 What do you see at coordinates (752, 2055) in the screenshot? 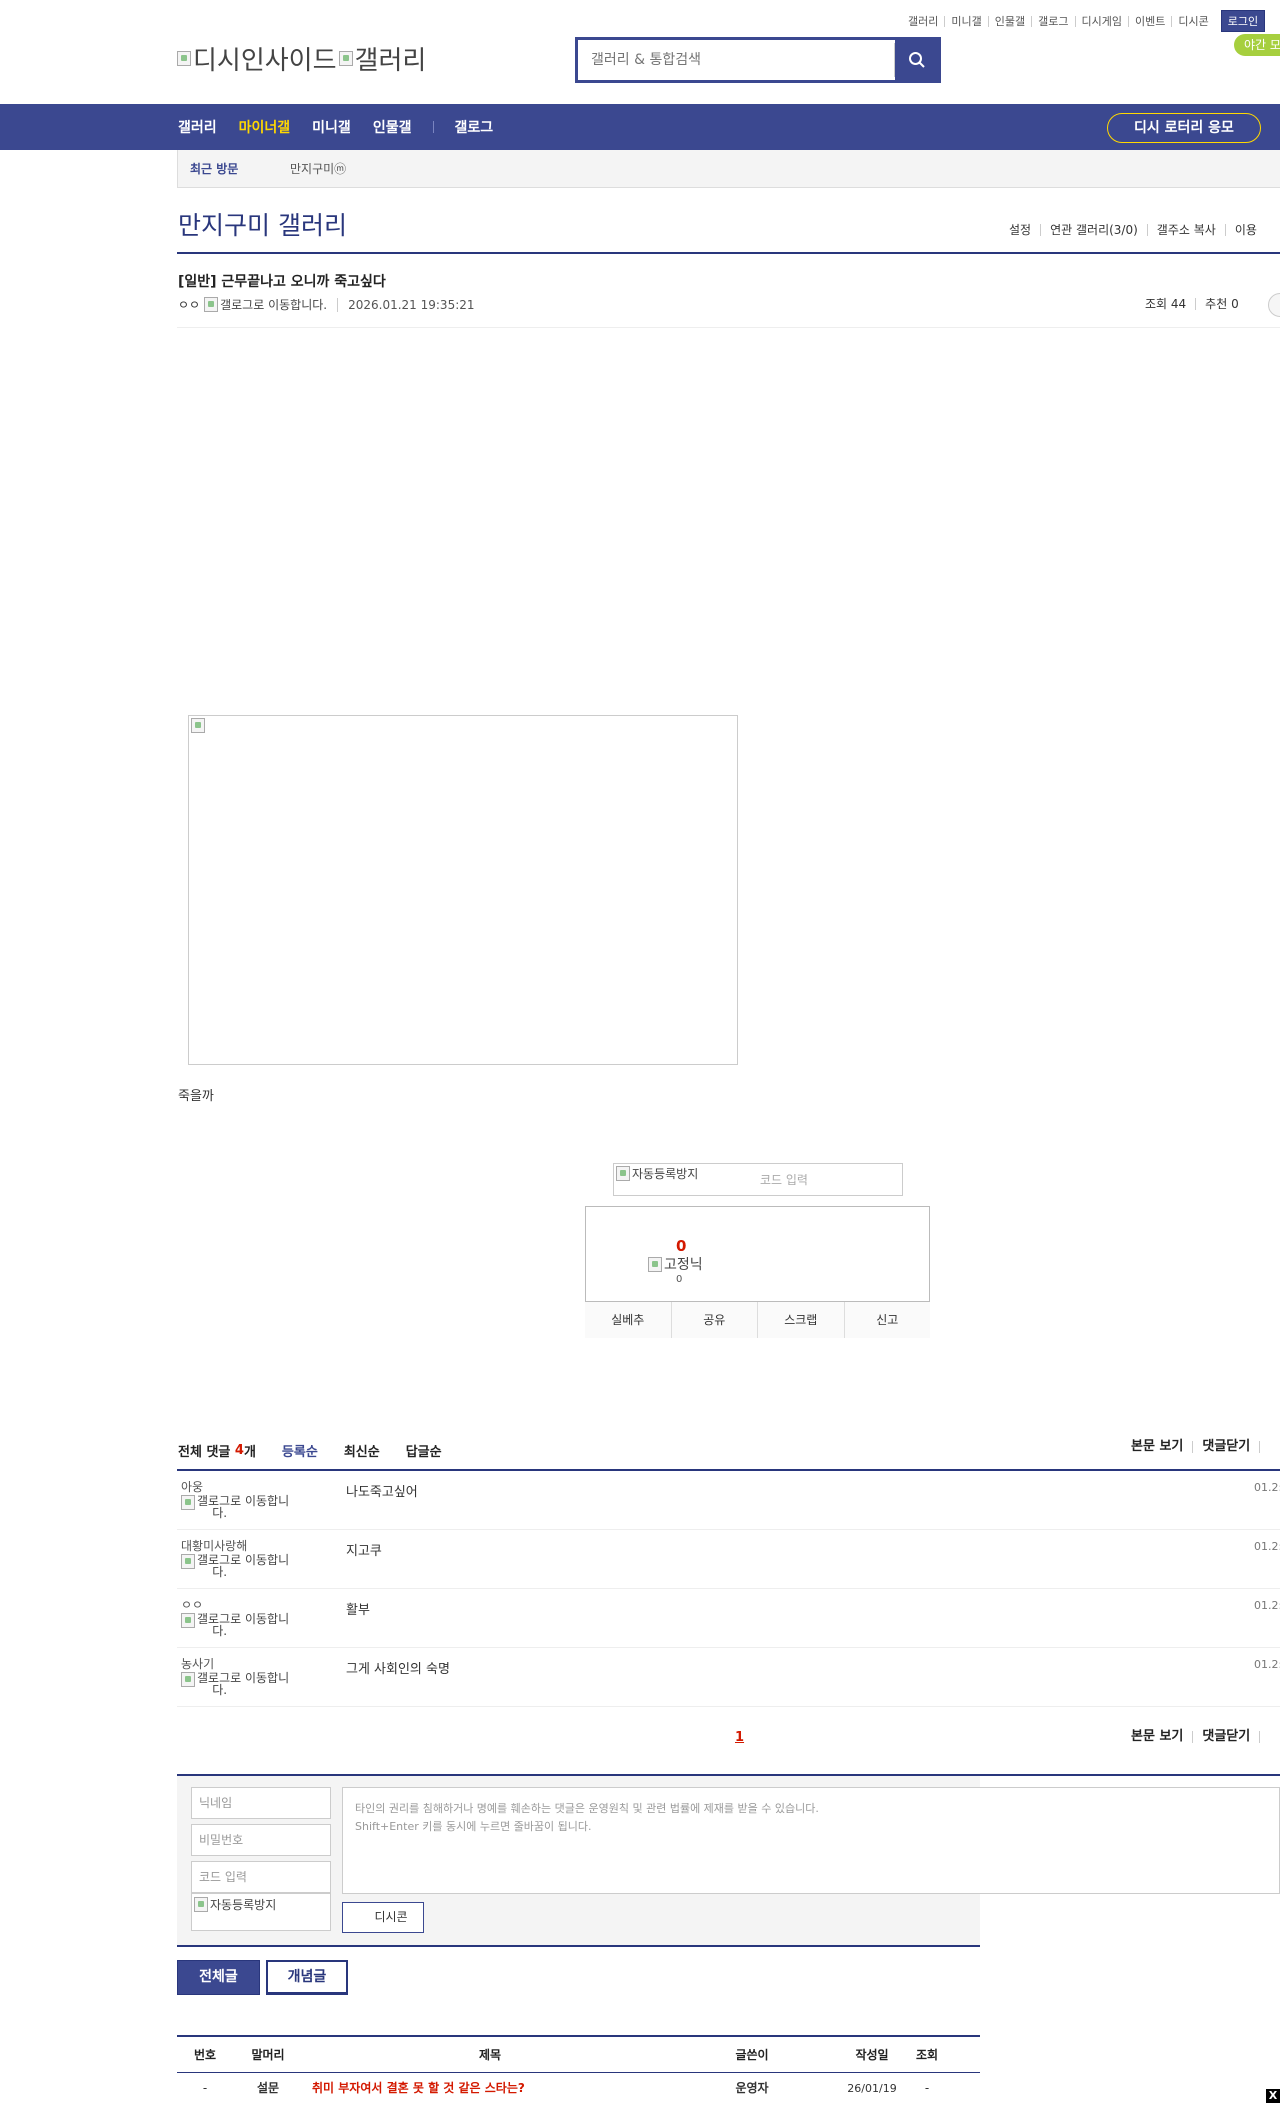
I see `col-writer: 글쓴이` at bounding box center [752, 2055].